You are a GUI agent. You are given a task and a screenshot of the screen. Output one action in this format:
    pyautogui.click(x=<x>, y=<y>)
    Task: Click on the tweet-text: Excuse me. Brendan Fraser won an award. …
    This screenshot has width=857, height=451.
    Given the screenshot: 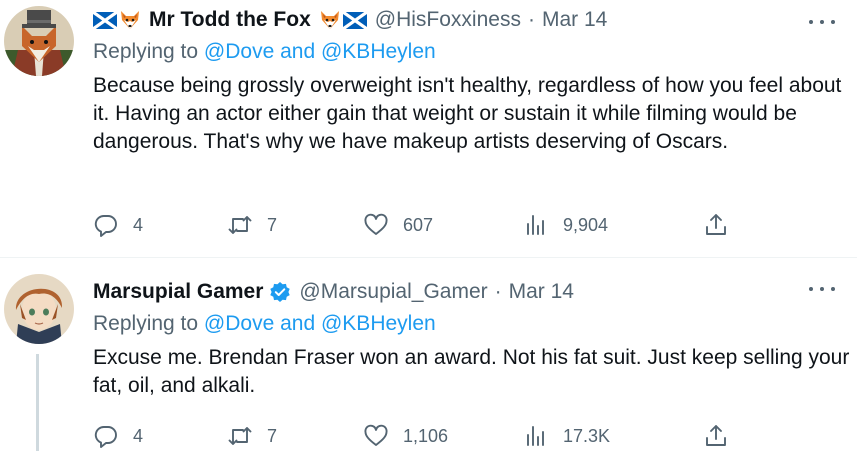 What is the action you would take?
    pyautogui.click(x=471, y=371)
    